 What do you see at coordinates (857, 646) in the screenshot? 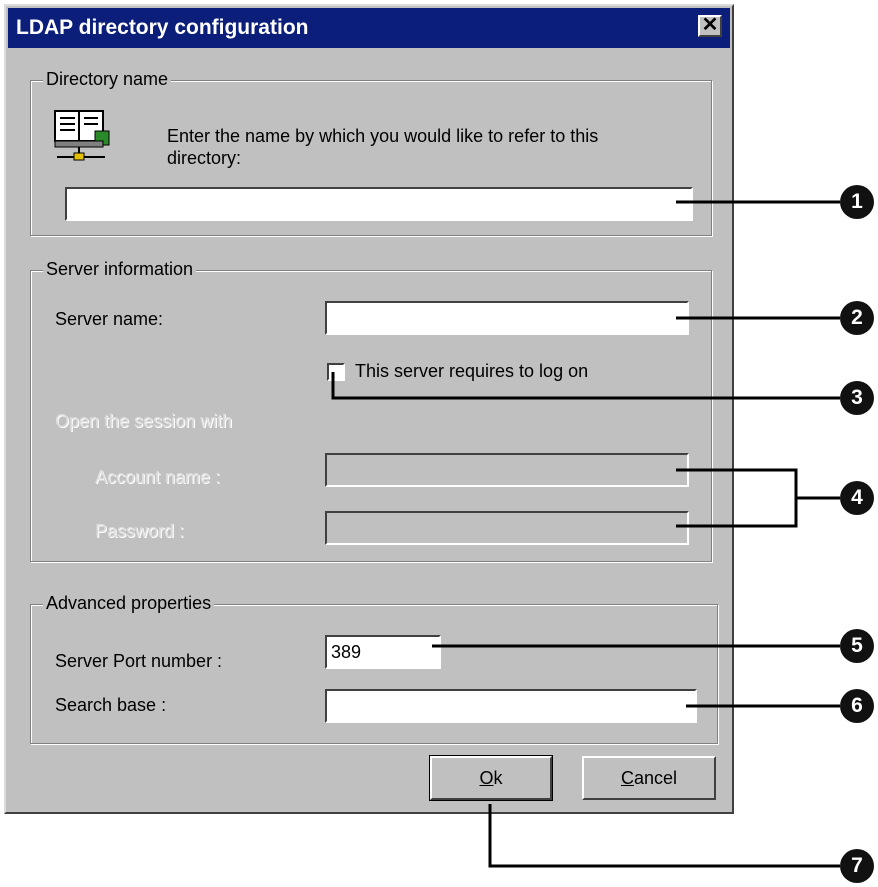
I see `callout-5: 5` at bounding box center [857, 646].